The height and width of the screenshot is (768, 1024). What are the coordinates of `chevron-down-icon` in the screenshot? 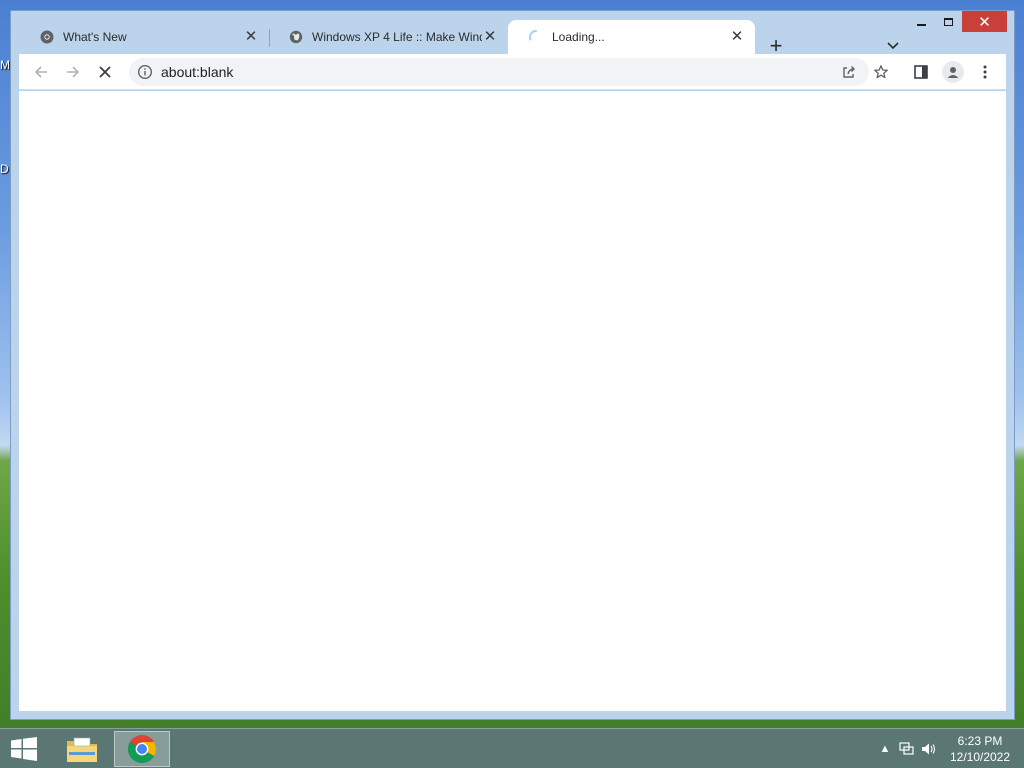 It's located at (893, 46).